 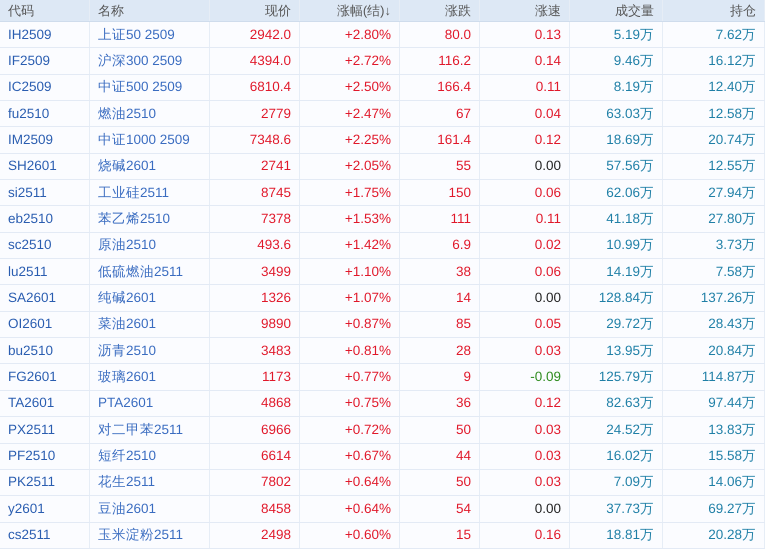 I want to click on volume-cell-text: 18.69万, so click(x=630, y=139).